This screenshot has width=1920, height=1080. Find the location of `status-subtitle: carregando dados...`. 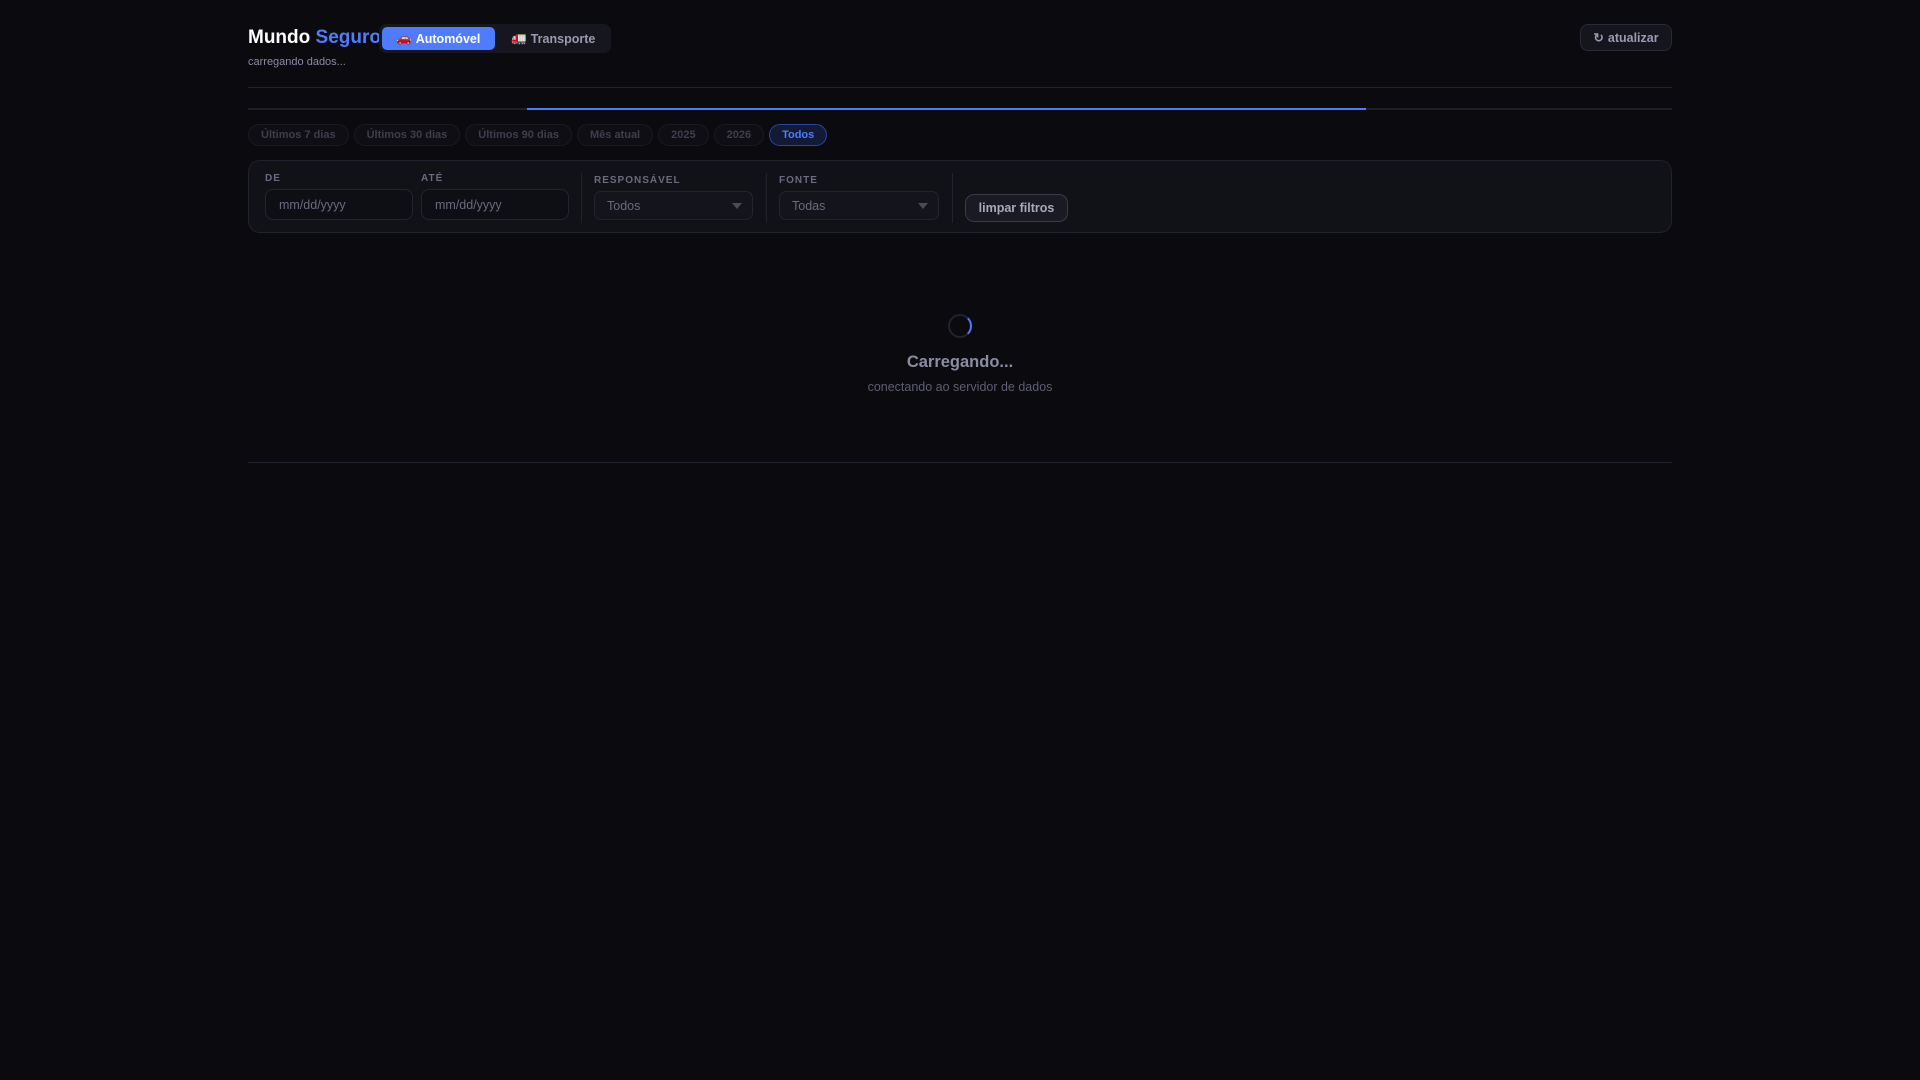

status-subtitle: carregando dados... is located at coordinates (297, 62).